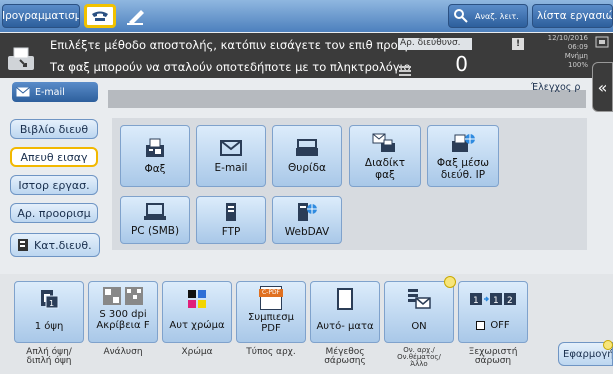  I want to click on computer-icon, so click(155, 211).